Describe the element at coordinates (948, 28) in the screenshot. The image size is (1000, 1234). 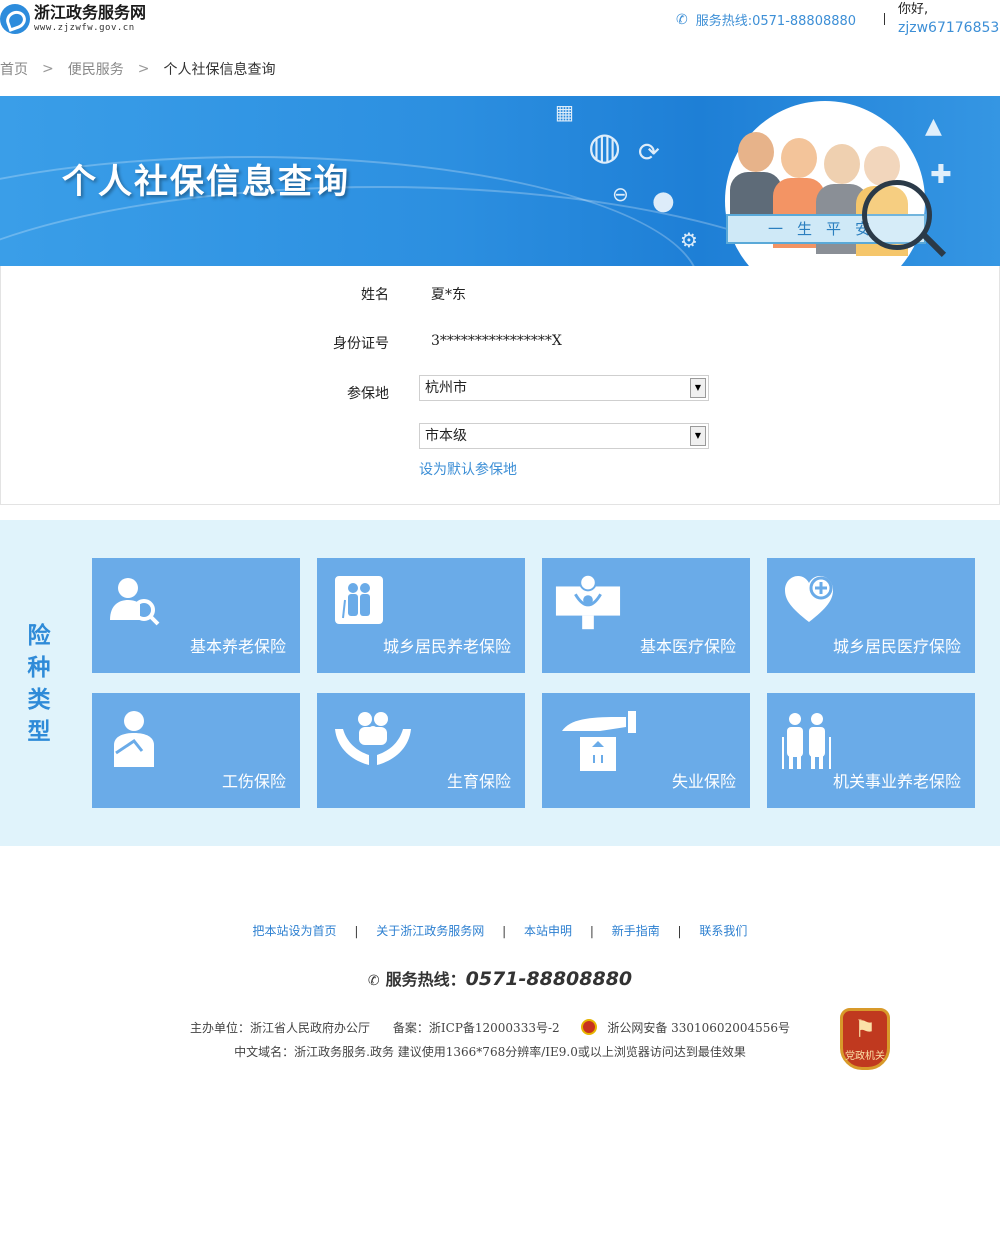
I see `username-link: zjzw67176853` at that location.